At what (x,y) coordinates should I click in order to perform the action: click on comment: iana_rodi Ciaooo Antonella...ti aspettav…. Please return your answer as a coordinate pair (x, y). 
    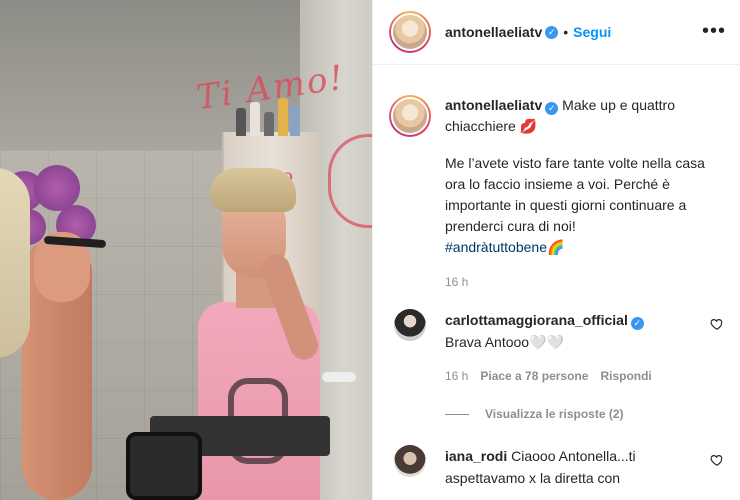
    Looking at the image, I should click on (556, 467).